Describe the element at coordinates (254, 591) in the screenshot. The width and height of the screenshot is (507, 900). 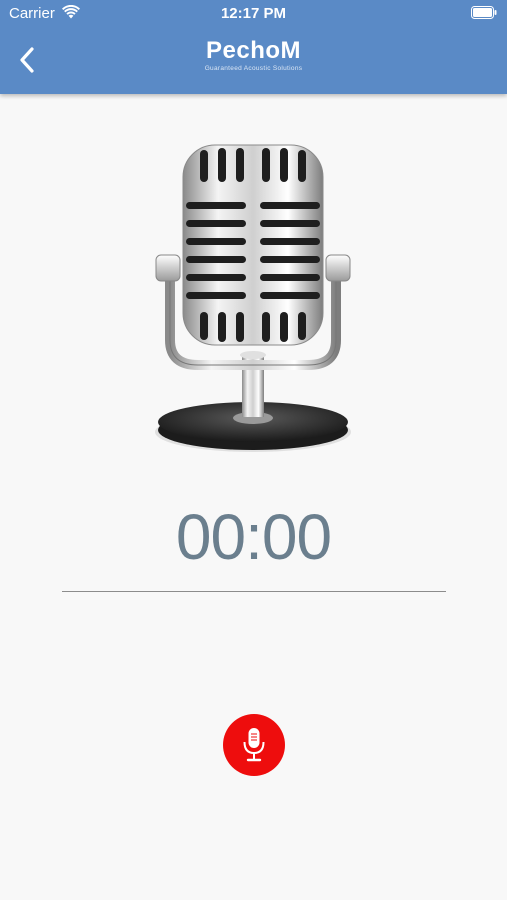
I see `divider` at that location.